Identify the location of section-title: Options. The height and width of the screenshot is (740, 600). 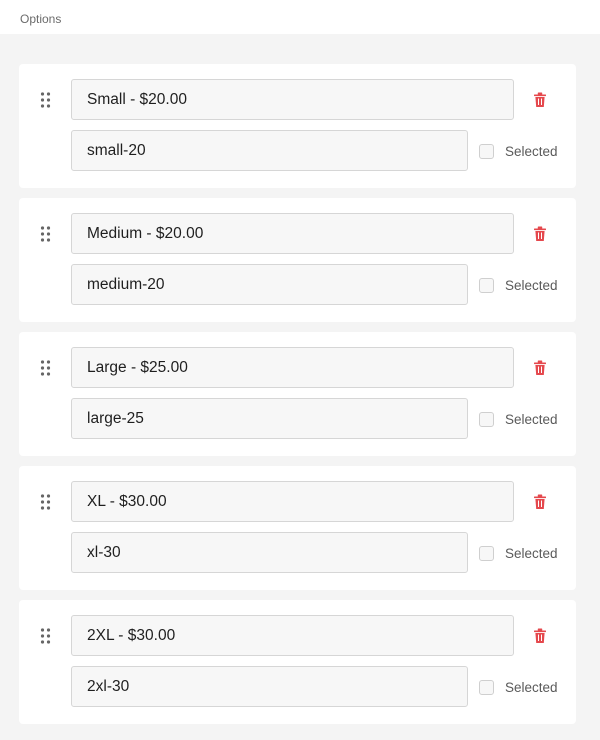
(41, 19).